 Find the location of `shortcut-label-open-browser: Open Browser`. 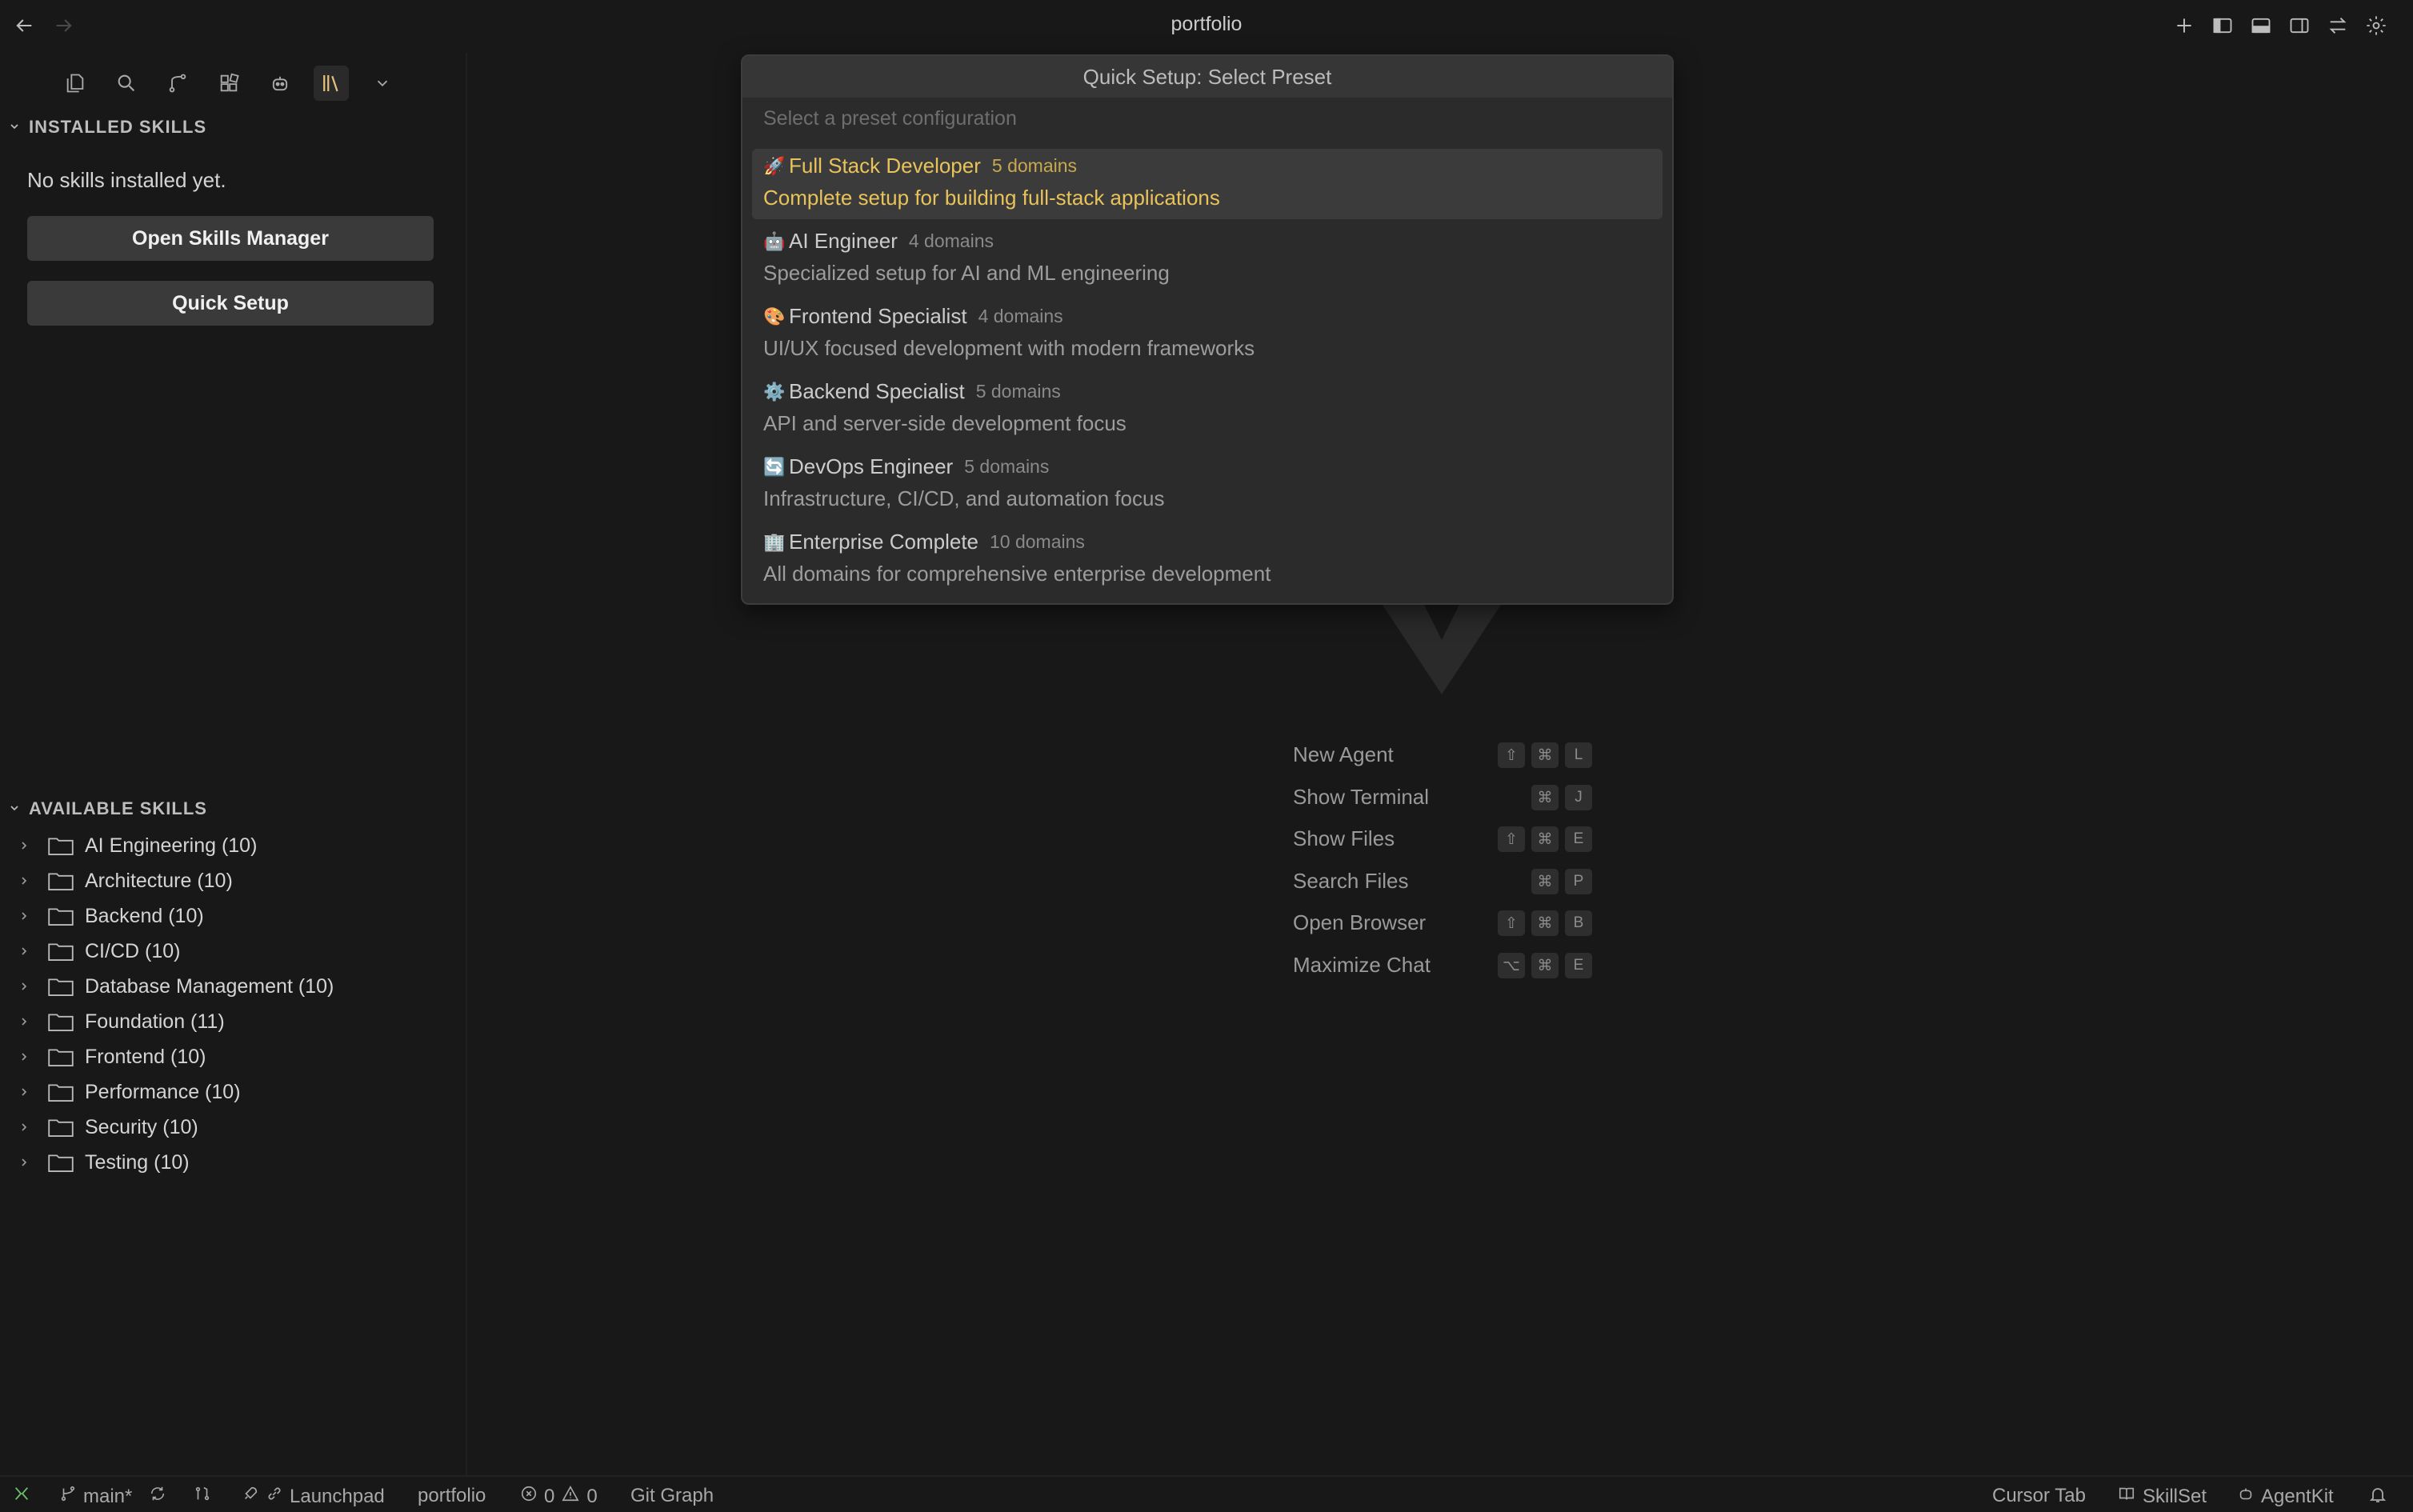

shortcut-label-open-browser: Open Browser is located at coordinates (1360, 922).